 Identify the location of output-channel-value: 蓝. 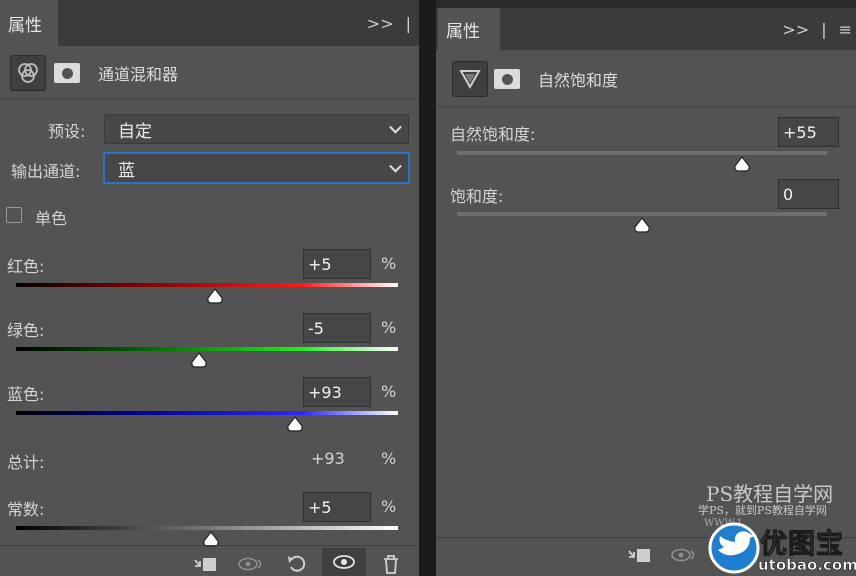
(126, 170).